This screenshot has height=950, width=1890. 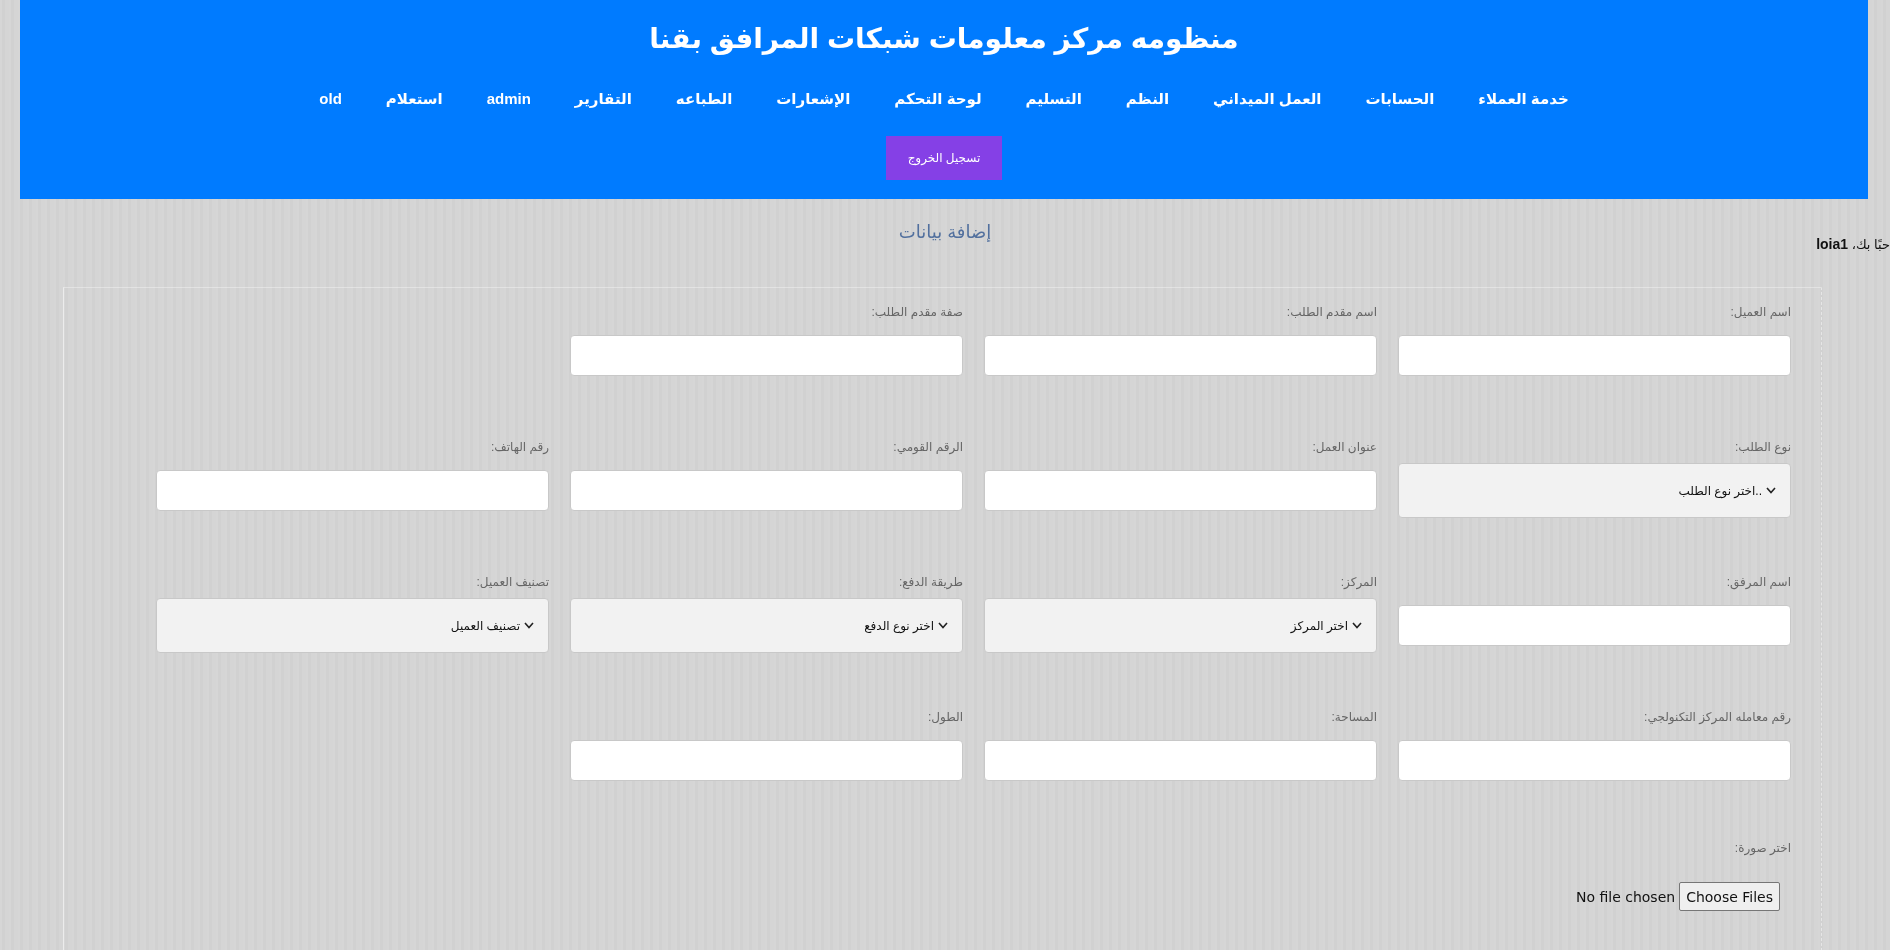 I want to click on field-label: المركز:, so click(x=1358, y=582).